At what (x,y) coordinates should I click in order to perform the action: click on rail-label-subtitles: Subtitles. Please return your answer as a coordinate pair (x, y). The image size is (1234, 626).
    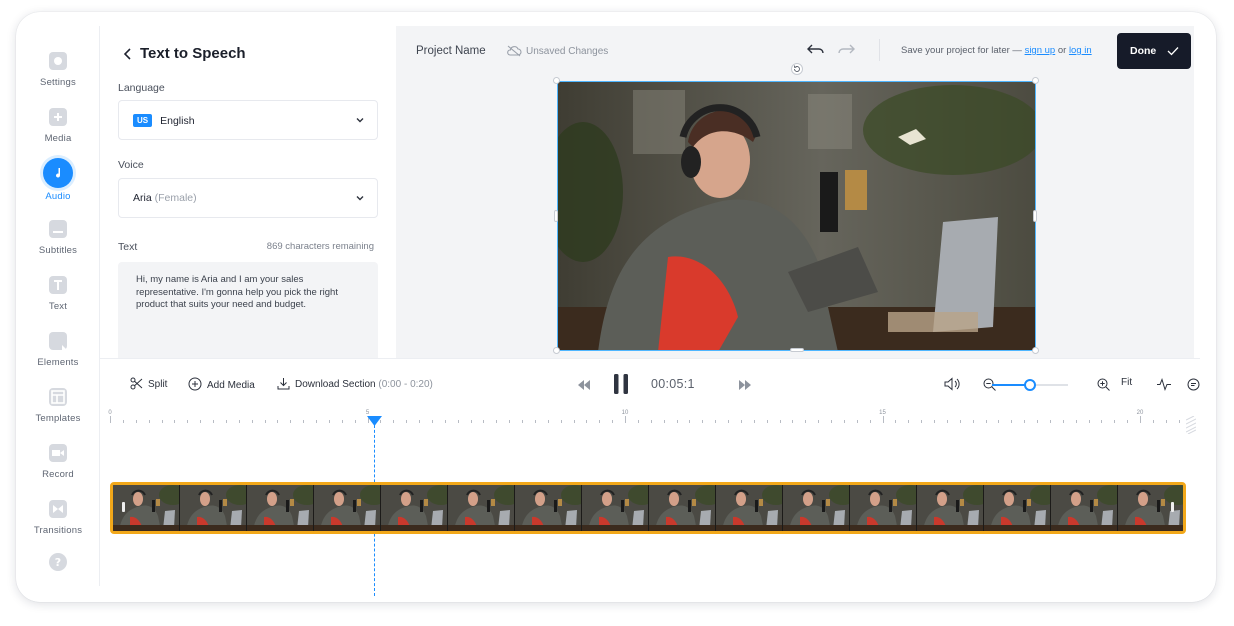
    Looking at the image, I should click on (58, 250).